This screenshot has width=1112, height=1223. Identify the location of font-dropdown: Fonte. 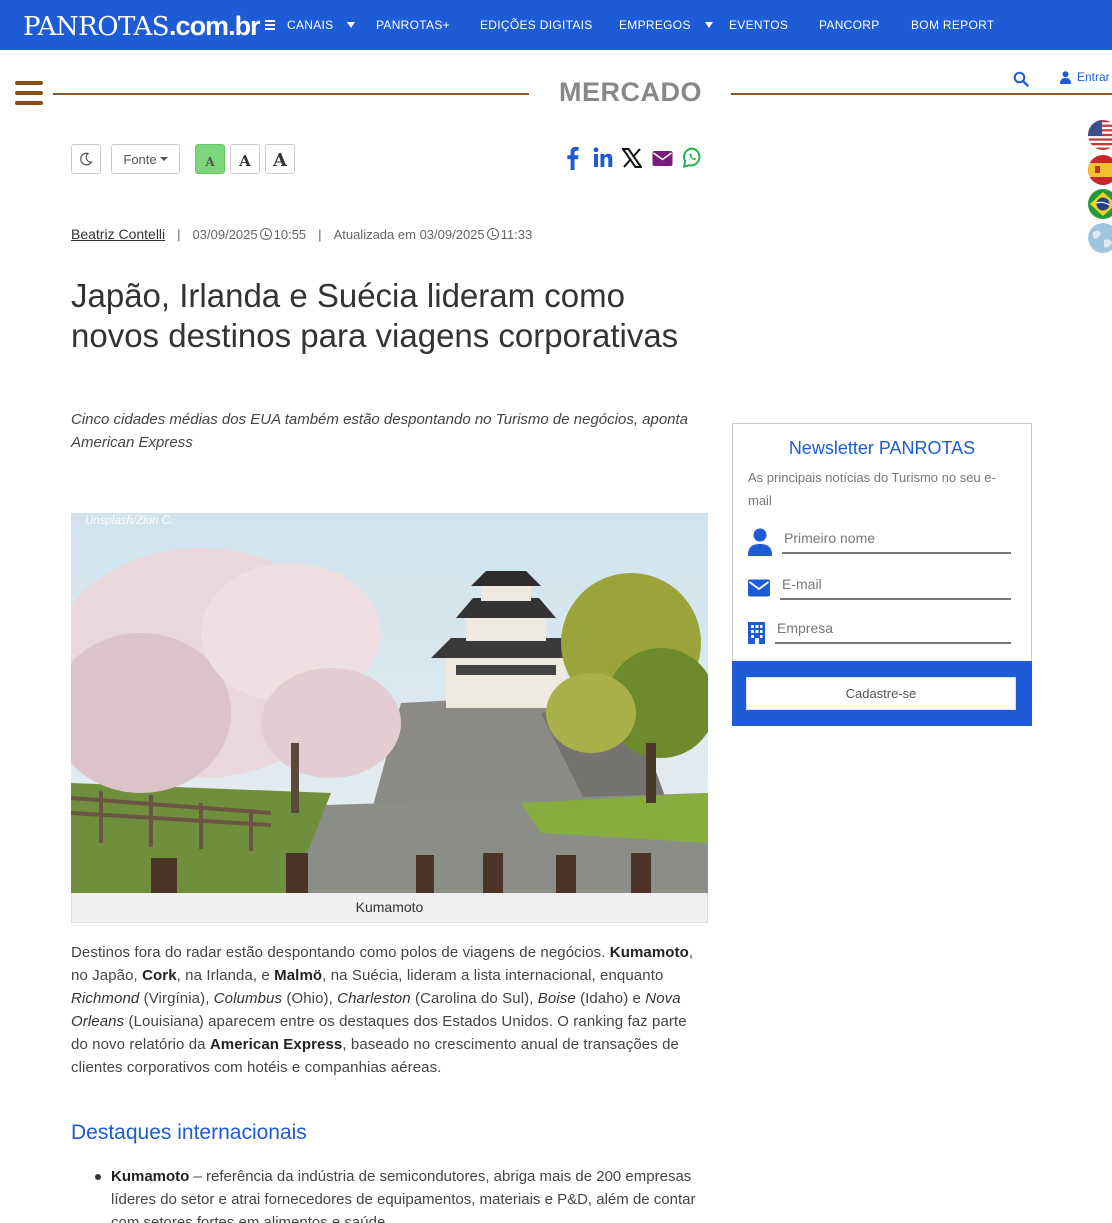
(145, 159).